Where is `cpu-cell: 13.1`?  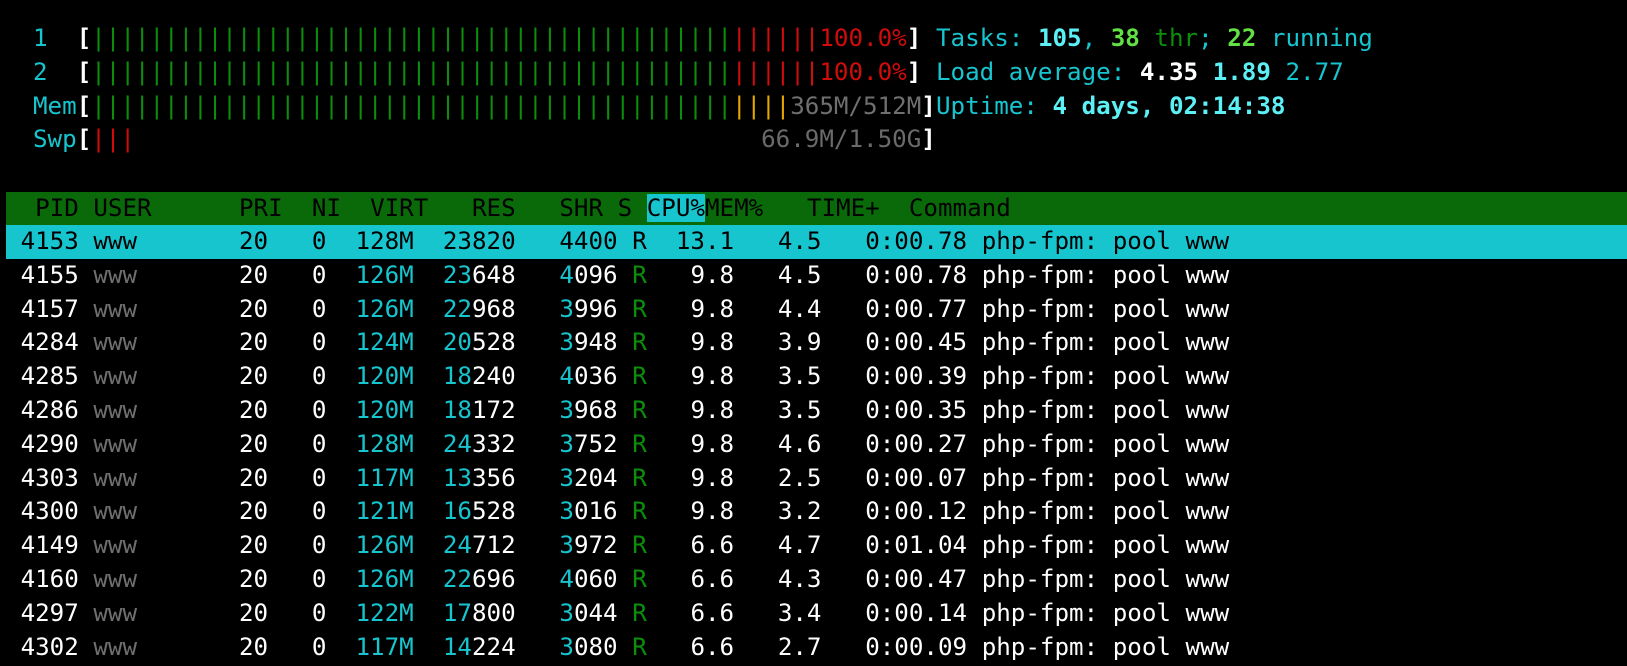
cpu-cell: 13.1 is located at coordinates (705, 241).